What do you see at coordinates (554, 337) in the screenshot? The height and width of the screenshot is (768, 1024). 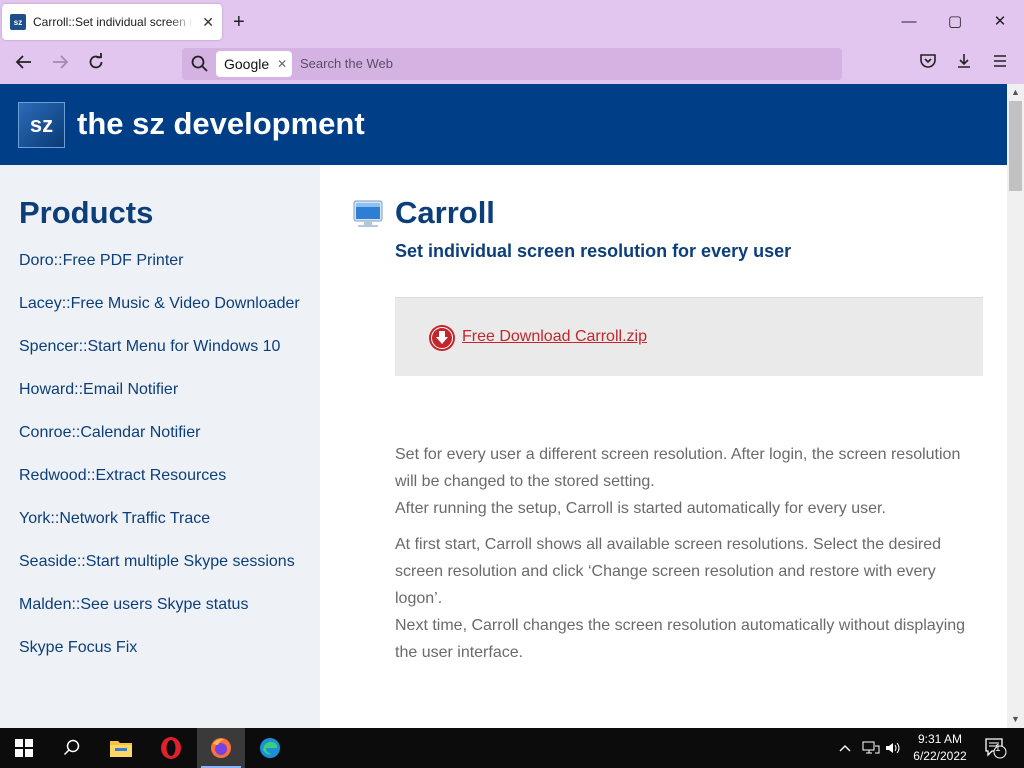 I see `download-link: Free Download Carroll.zip` at bounding box center [554, 337].